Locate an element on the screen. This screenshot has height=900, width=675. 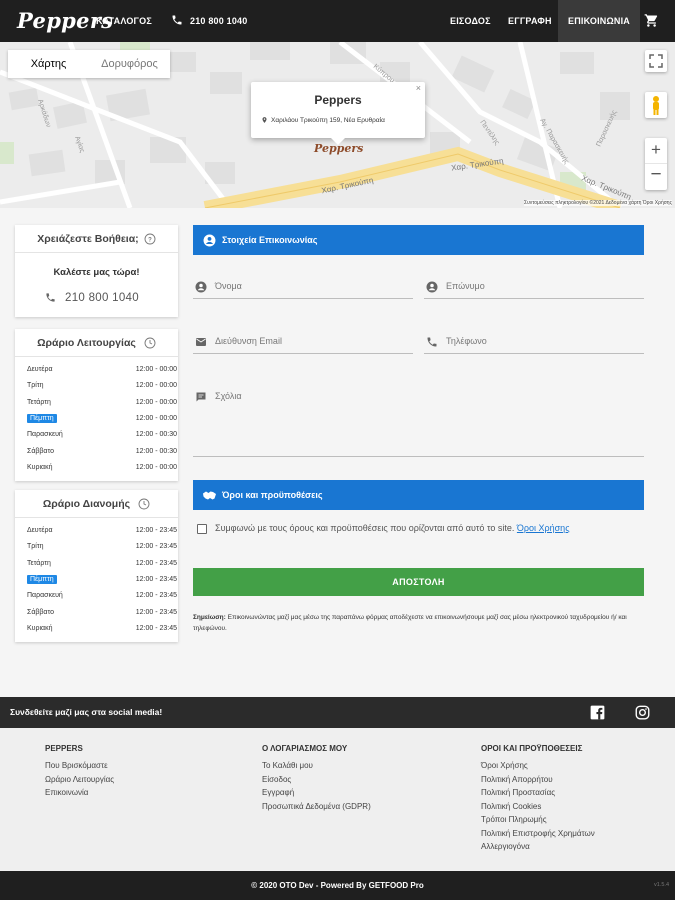
schedule-day: Κυριακή is located at coordinates (40, 628).